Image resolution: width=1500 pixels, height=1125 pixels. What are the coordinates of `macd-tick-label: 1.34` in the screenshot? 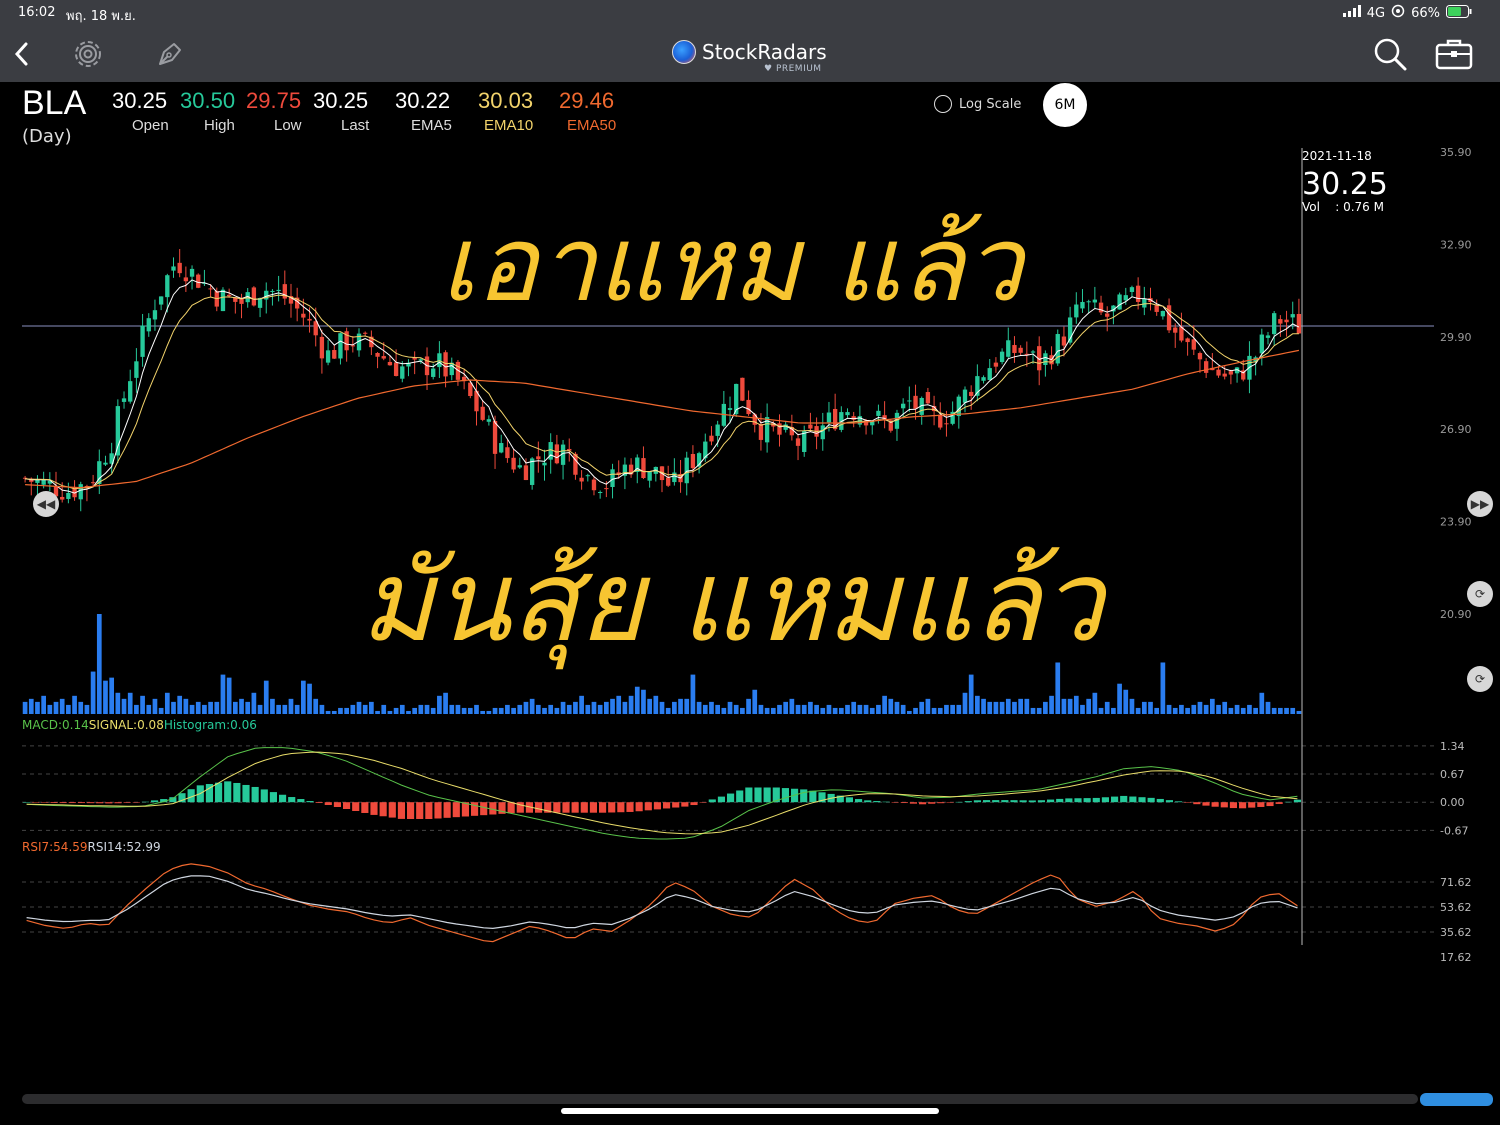 It's located at (1452, 746).